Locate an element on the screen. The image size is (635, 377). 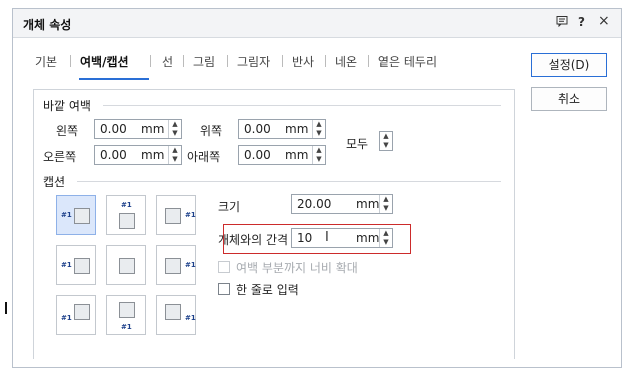
bottom-margin-value: 0.00 is located at coordinates (257, 155).